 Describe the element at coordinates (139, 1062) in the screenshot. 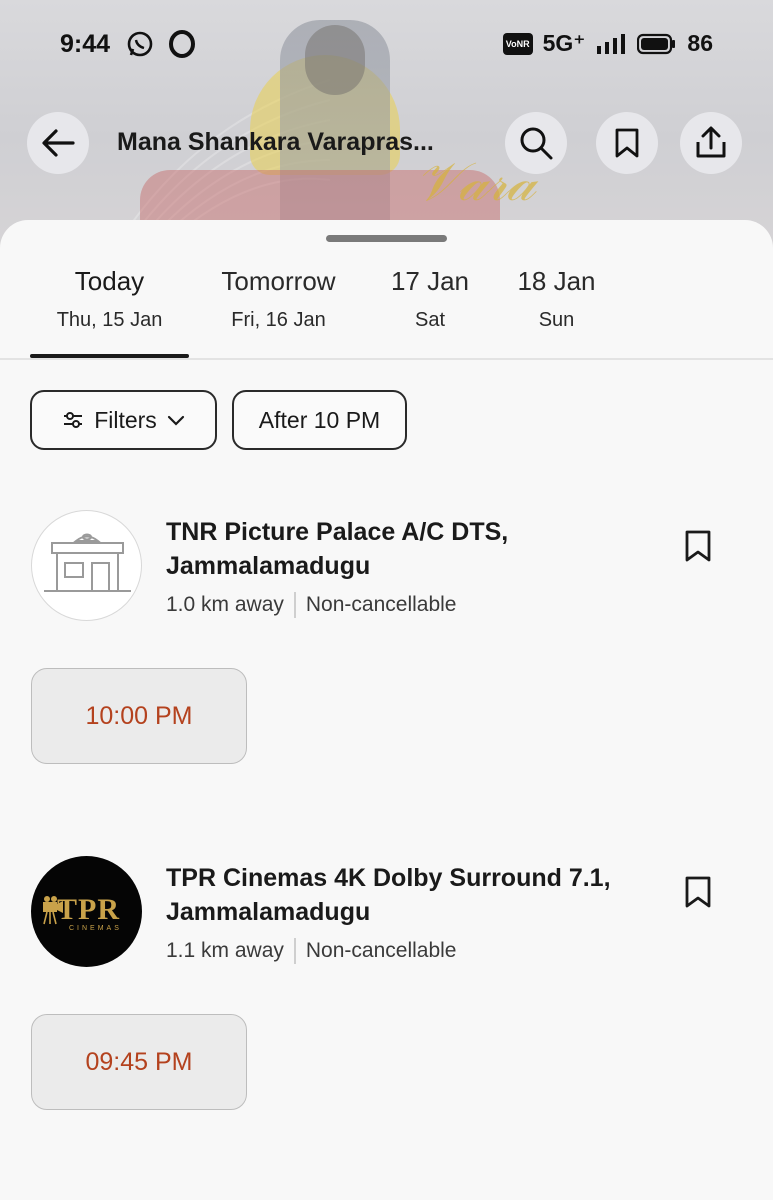

I see `showtime-button: 09:45 PM` at that location.